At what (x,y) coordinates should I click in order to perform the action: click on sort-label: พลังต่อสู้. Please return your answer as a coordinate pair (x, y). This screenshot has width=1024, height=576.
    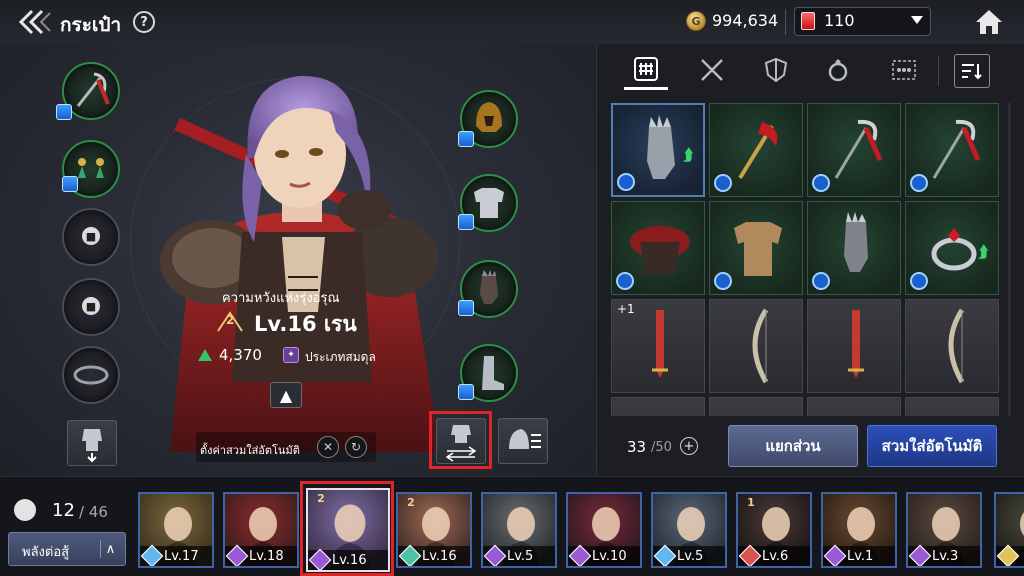
    Looking at the image, I should click on (46, 552).